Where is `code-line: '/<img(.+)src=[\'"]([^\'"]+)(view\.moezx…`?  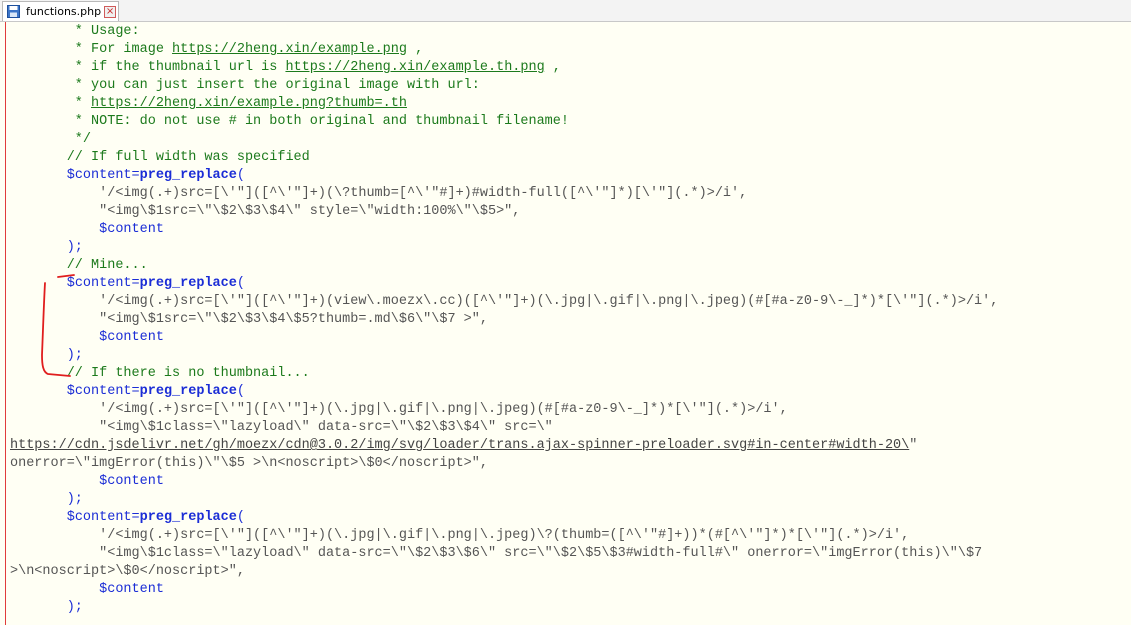 code-line: '/<img(.+)src=[\'"]([^\'"]+)(view\.moezx… is located at coordinates (504, 301).